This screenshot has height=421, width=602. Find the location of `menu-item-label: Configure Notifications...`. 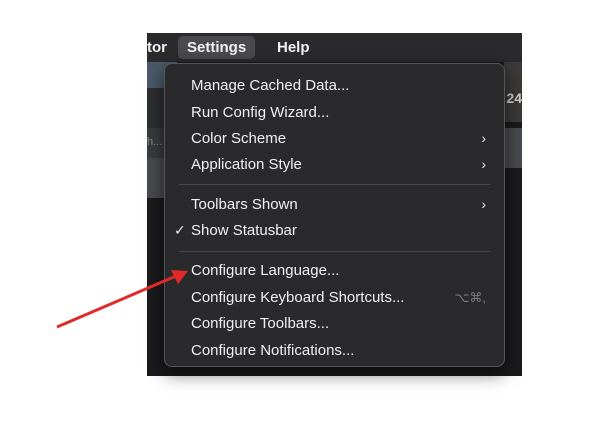

menu-item-label: Configure Notifications... is located at coordinates (273, 350).